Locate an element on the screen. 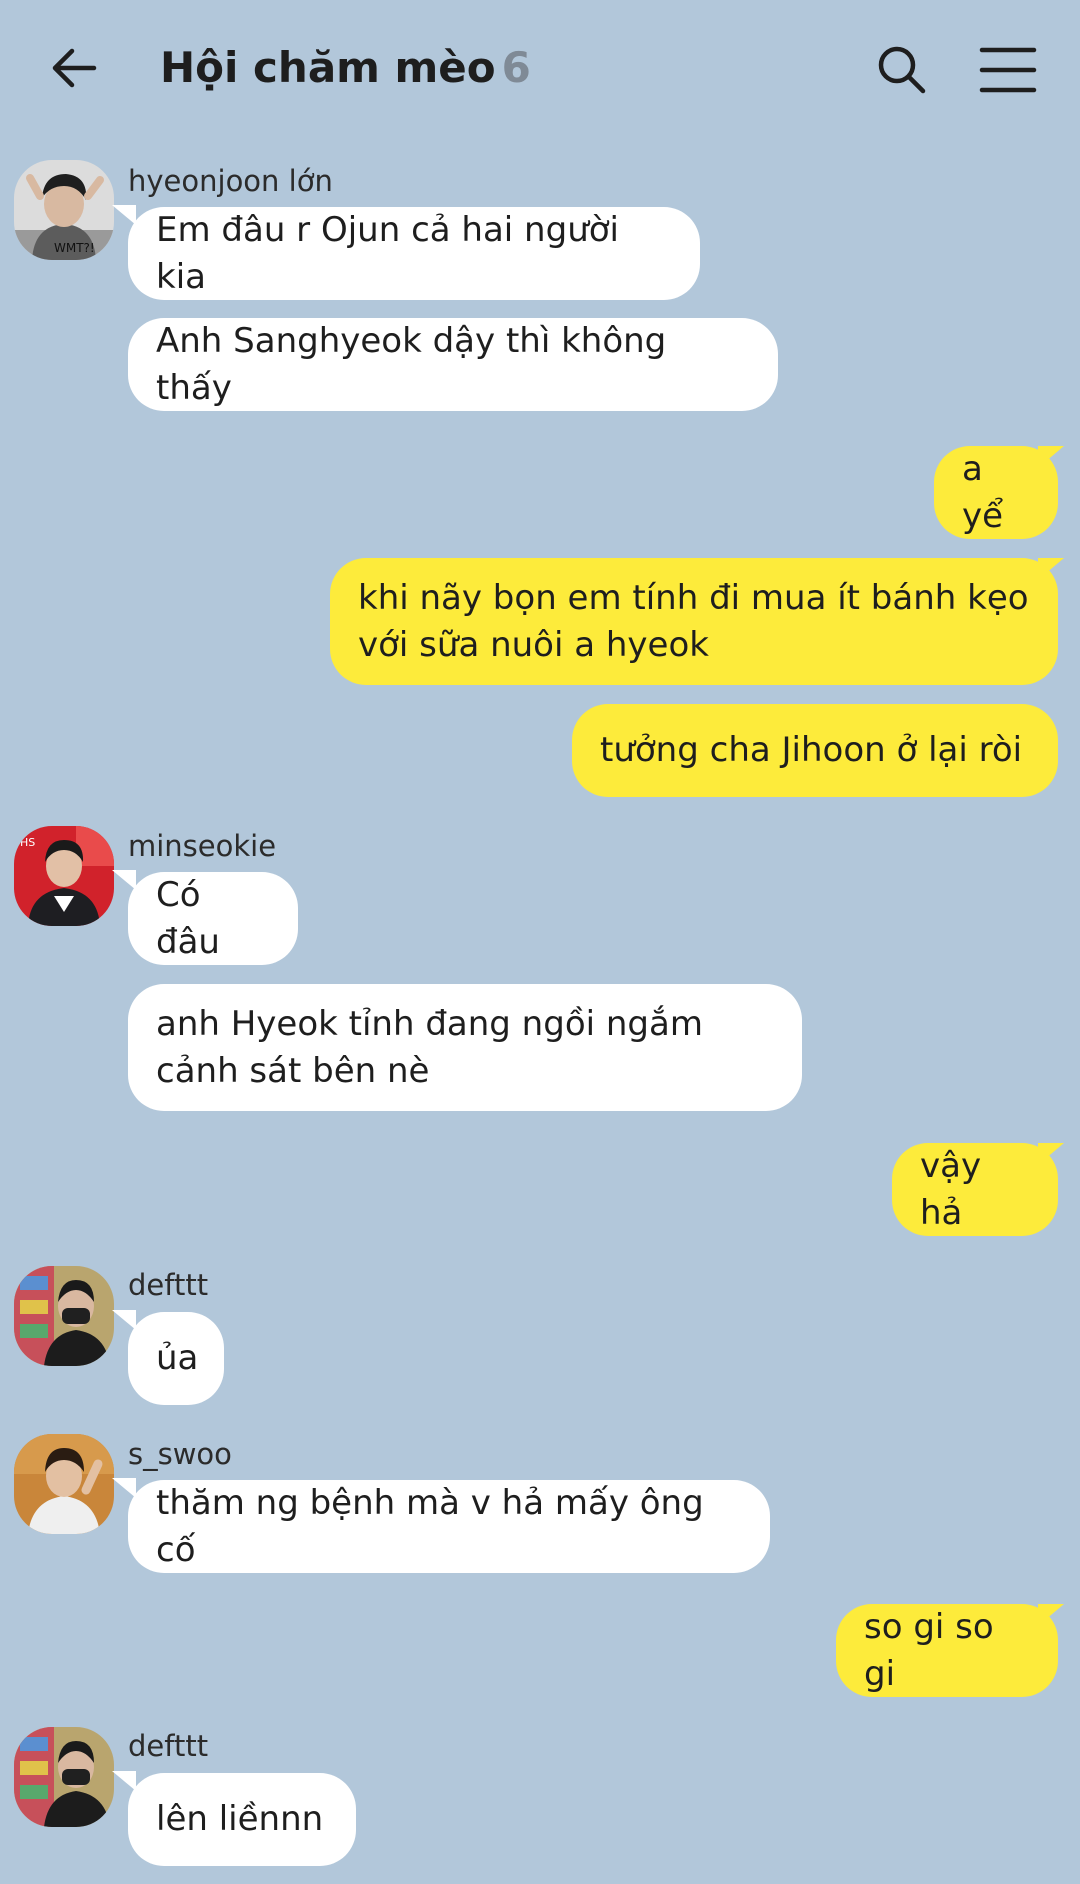 The width and height of the screenshot is (1080, 1884). avatar-s-swoo is located at coordinates (64, 1484).